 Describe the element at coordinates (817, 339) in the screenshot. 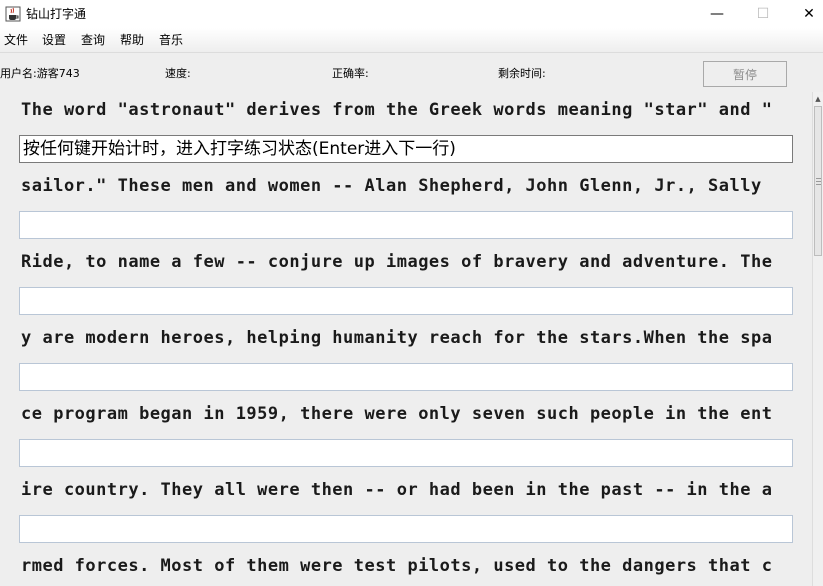

I see `vertical-scrollbar: ▲` at that location.